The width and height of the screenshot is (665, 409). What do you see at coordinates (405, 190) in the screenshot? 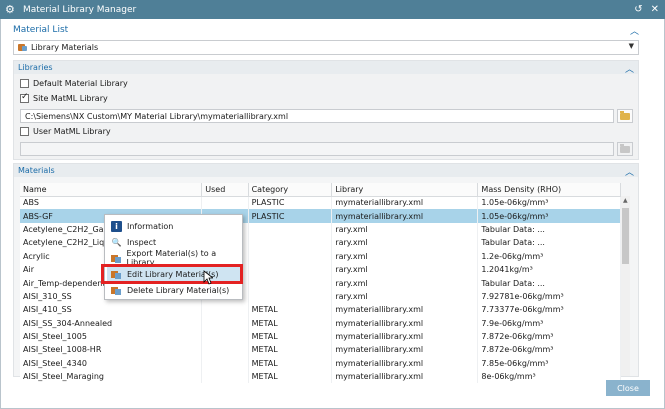
I see `column-header-library: Library` at bounding box center [405, 190].